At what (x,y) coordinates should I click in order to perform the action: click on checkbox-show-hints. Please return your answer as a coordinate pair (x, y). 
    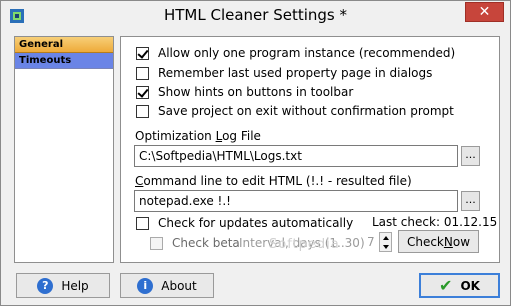
    Looking at the image, I should click on (142, 92).